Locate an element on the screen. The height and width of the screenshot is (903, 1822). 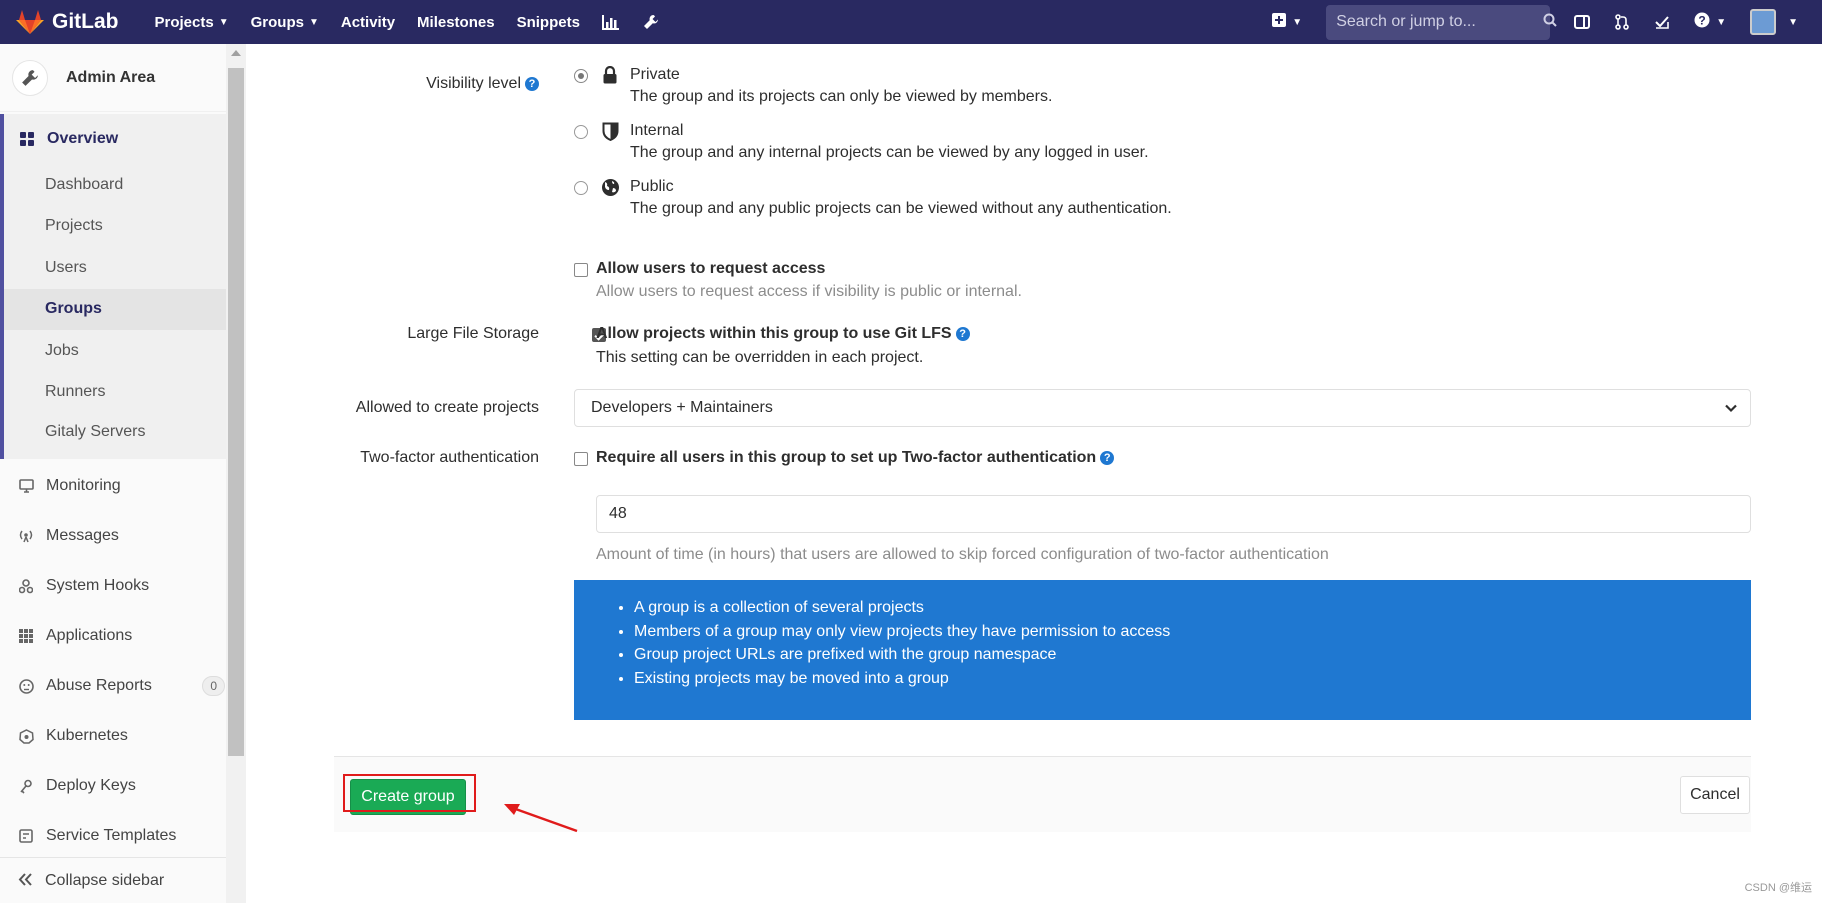
visibility-private-radio is located at coordinates (581, 76).